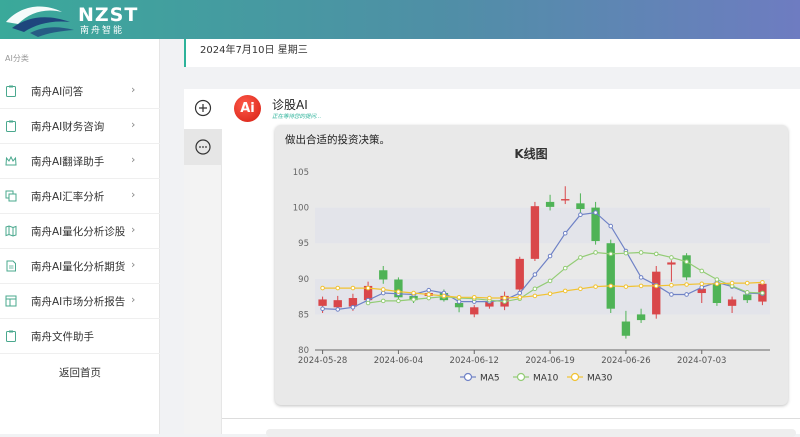 The height and width of the screenshot is (437, 800). Describe the element at coordinates (203, 109) in the screenshot. I see `new-chat-button` at that location.